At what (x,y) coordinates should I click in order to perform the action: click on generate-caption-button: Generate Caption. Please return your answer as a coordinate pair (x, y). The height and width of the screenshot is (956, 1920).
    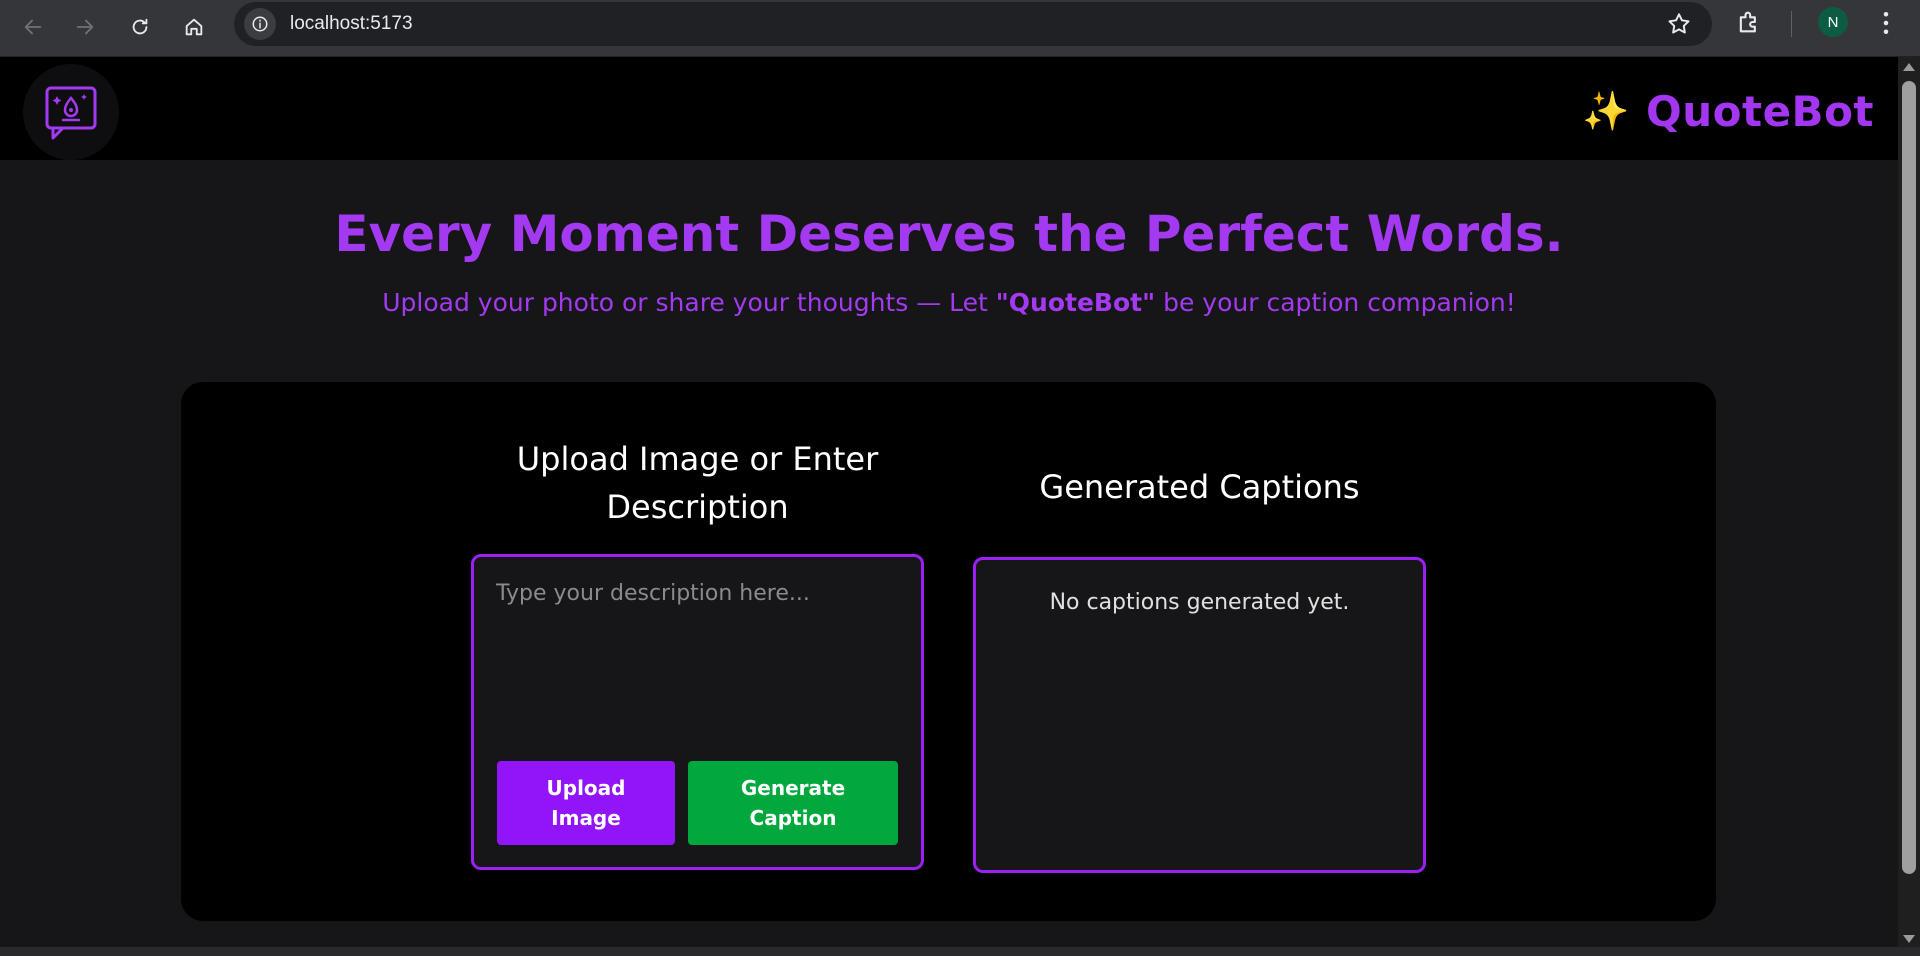
    Looking at the image, I should click on (793, 803).